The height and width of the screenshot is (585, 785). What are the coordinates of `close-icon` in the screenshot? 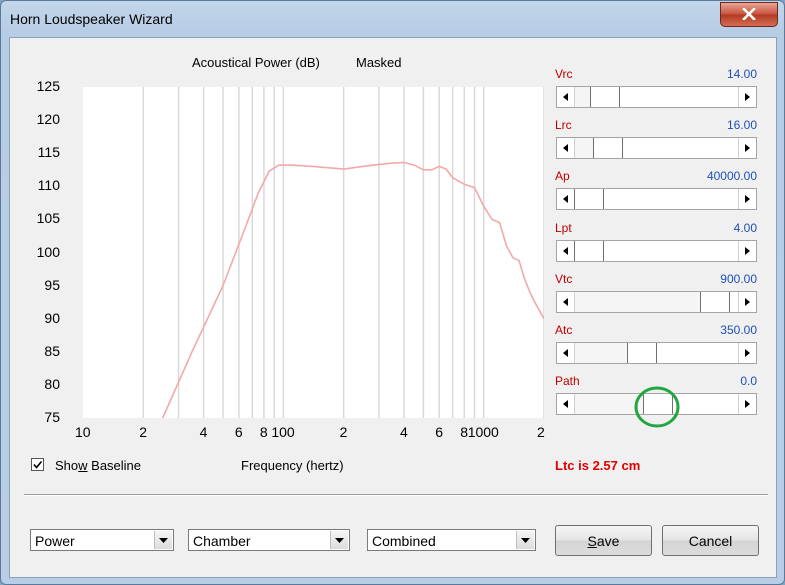 It's located at (749, 14).